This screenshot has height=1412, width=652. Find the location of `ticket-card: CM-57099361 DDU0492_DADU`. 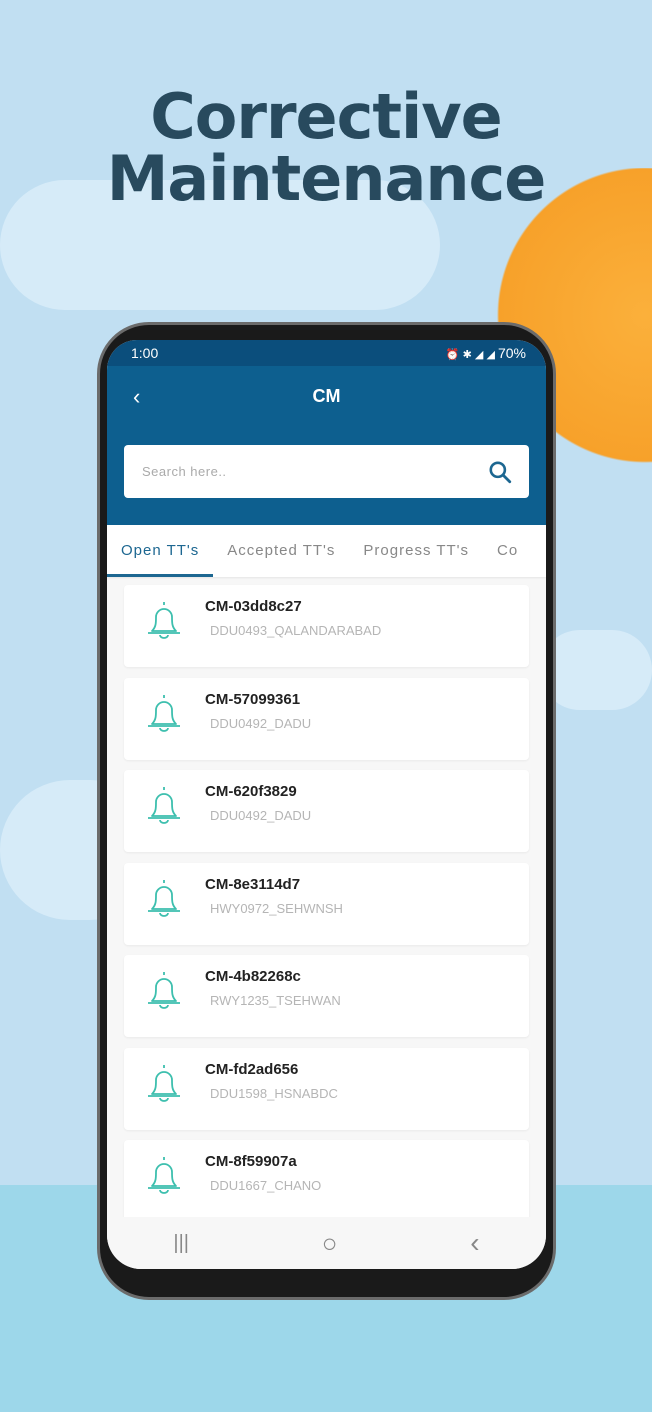

ticket-card: CM-57099361 DDU0492_DADU is located at coordinates (326, 718).